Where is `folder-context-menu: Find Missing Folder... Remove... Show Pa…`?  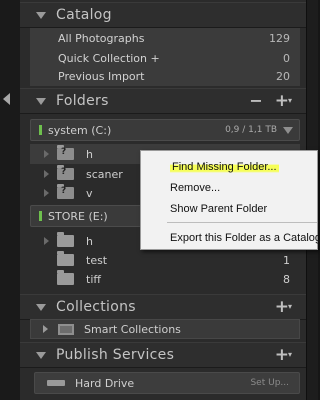
folder-context-menu: Find Missing Folder... Remove... Show Pa… is located at coordinates (230, 200).